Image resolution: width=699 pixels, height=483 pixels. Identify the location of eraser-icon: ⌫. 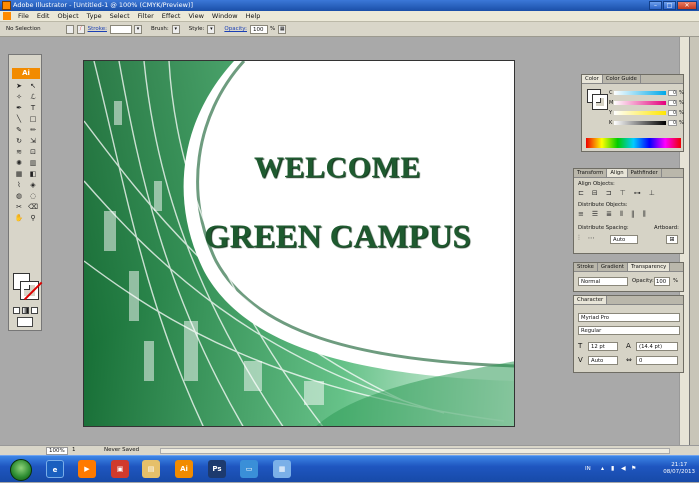
(33, 207).